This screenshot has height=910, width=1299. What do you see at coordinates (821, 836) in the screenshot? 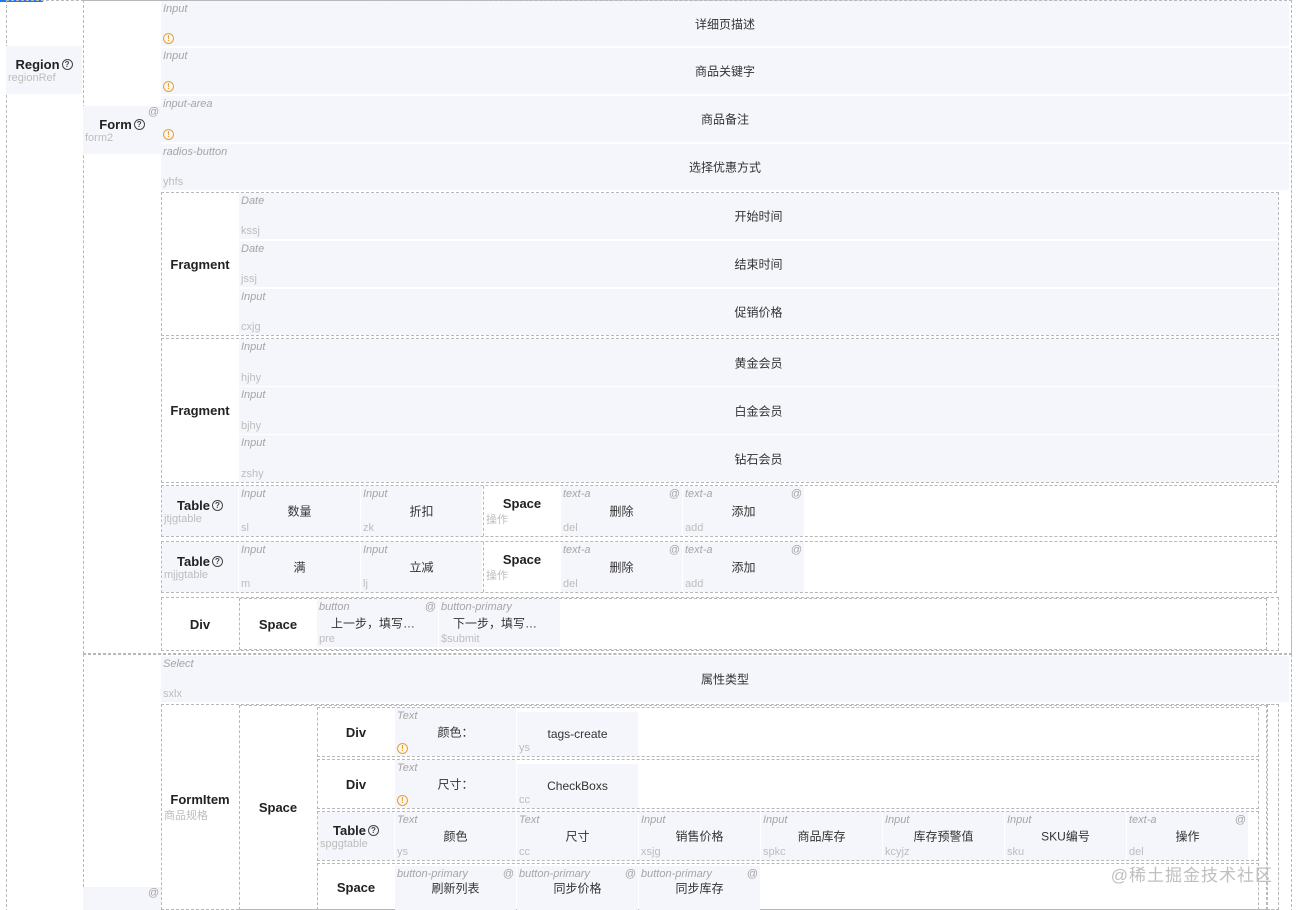
I see `table-3-col-stock: Input 商品库存 spkc` at bounding box center [821, 836].